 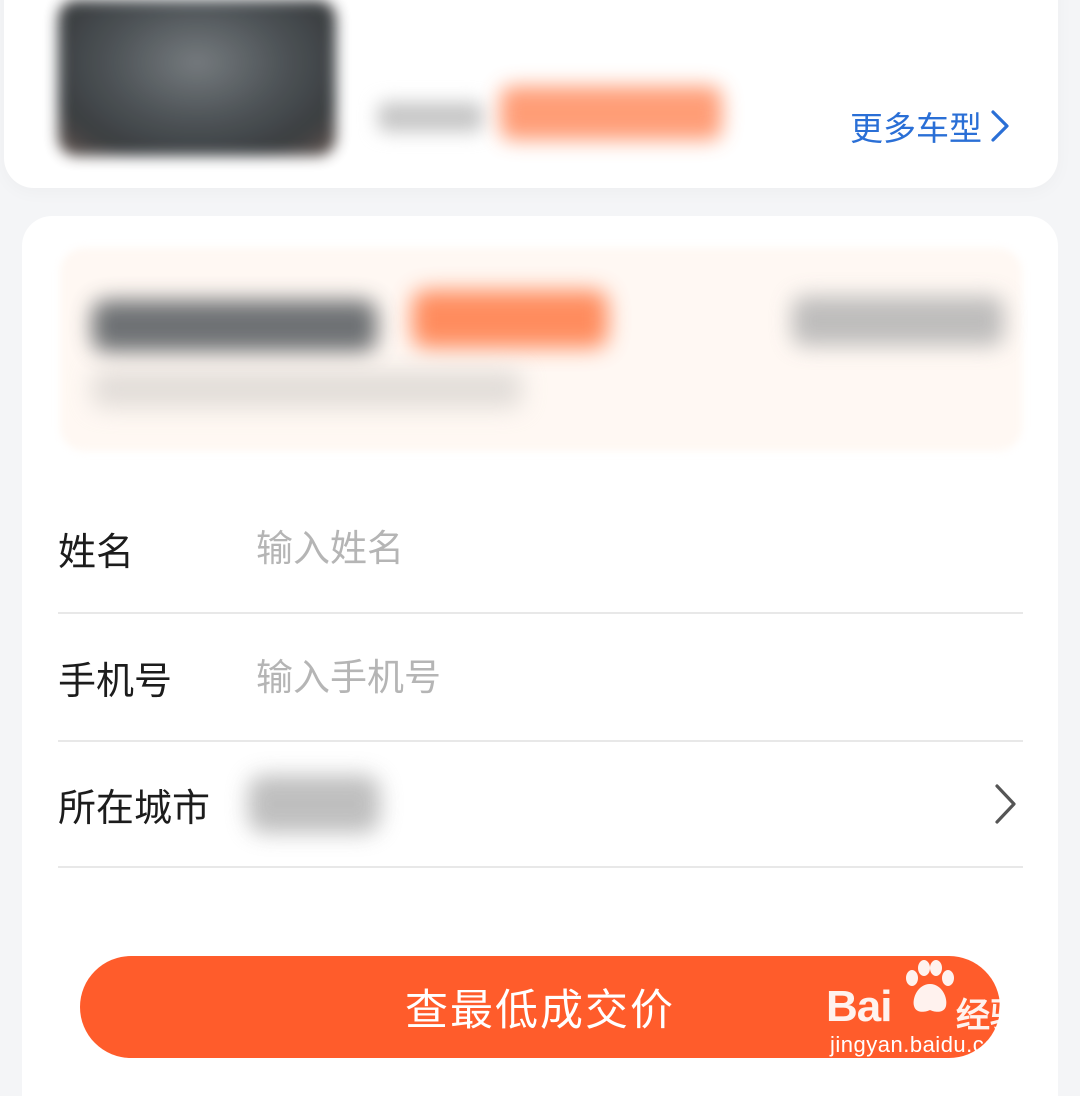 What do you see at coordinates (639, 677) in the screenshot?
I see `phone-input` at bounding box center [639, 677].